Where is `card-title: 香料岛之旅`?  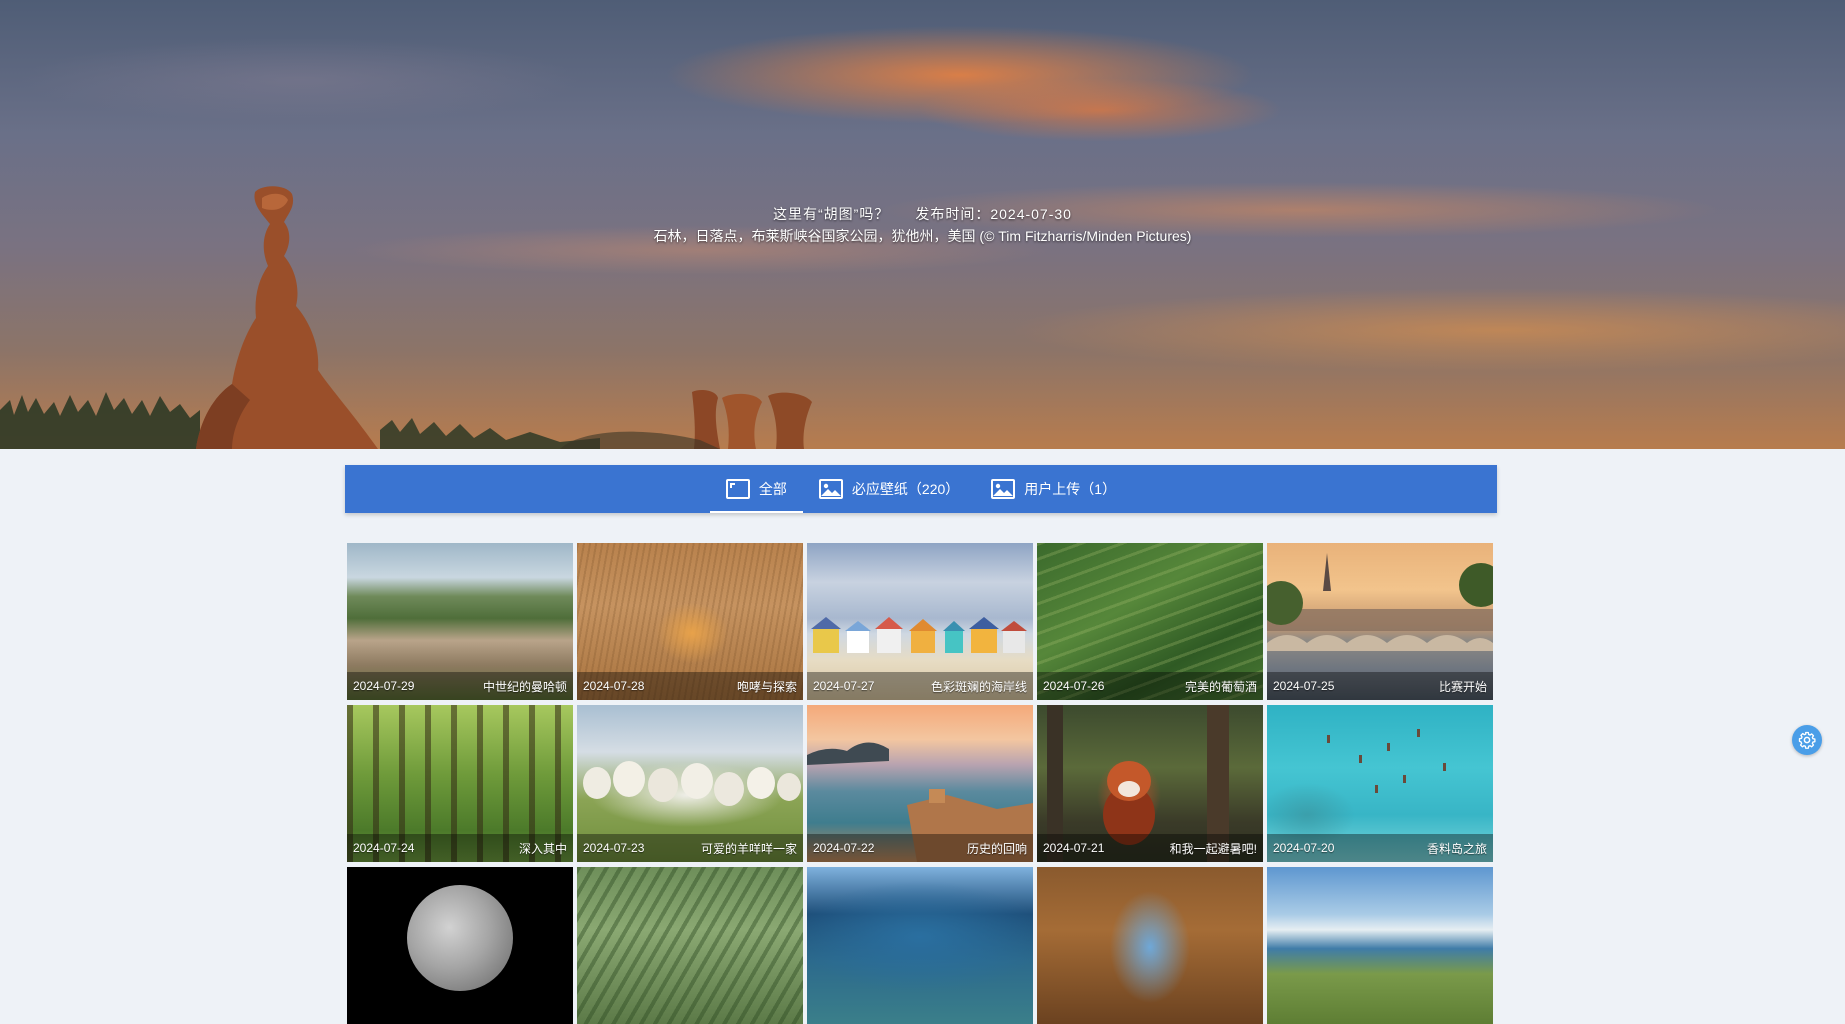 card-title: 香料岛之旅 is located at coordinates (1456, 848).